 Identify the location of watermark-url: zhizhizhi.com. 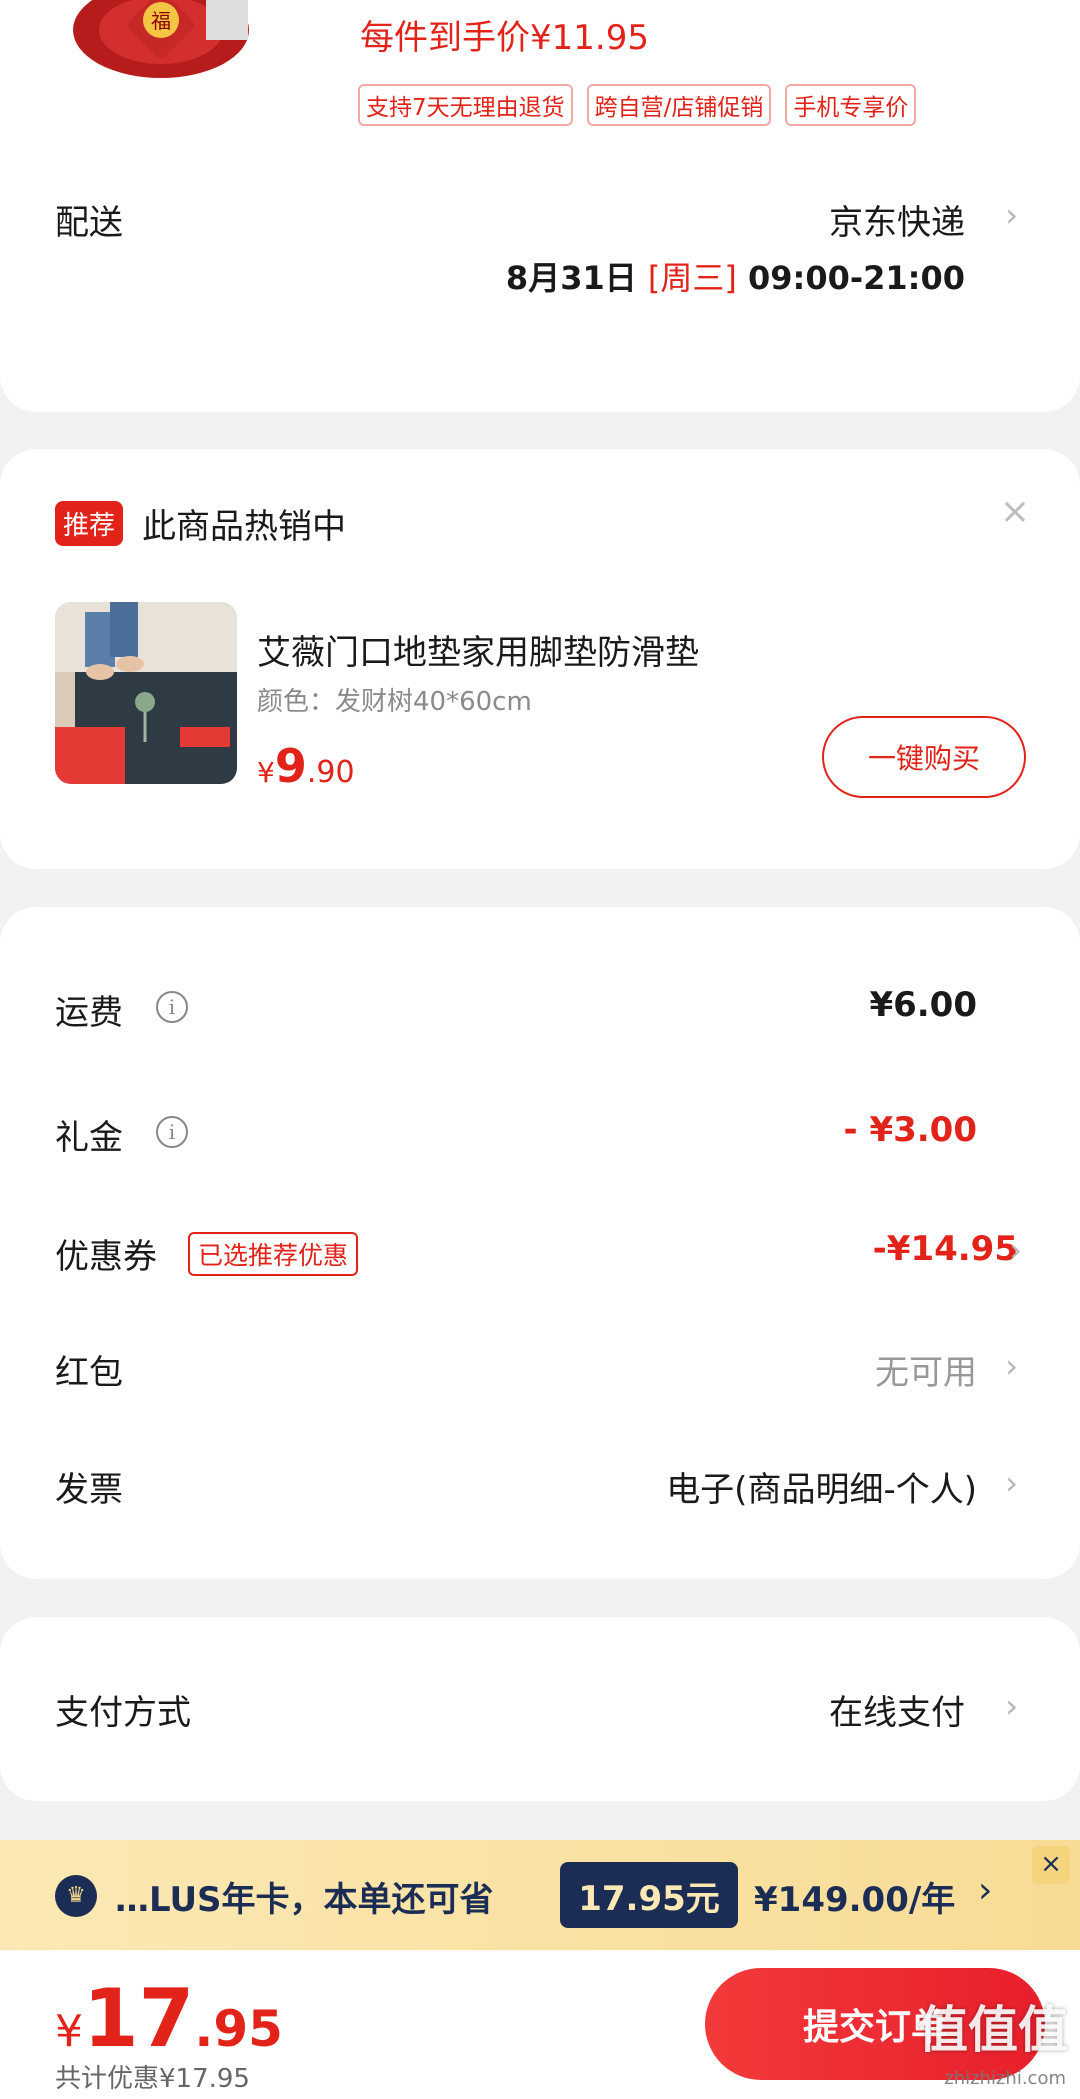
(1005, 2078).